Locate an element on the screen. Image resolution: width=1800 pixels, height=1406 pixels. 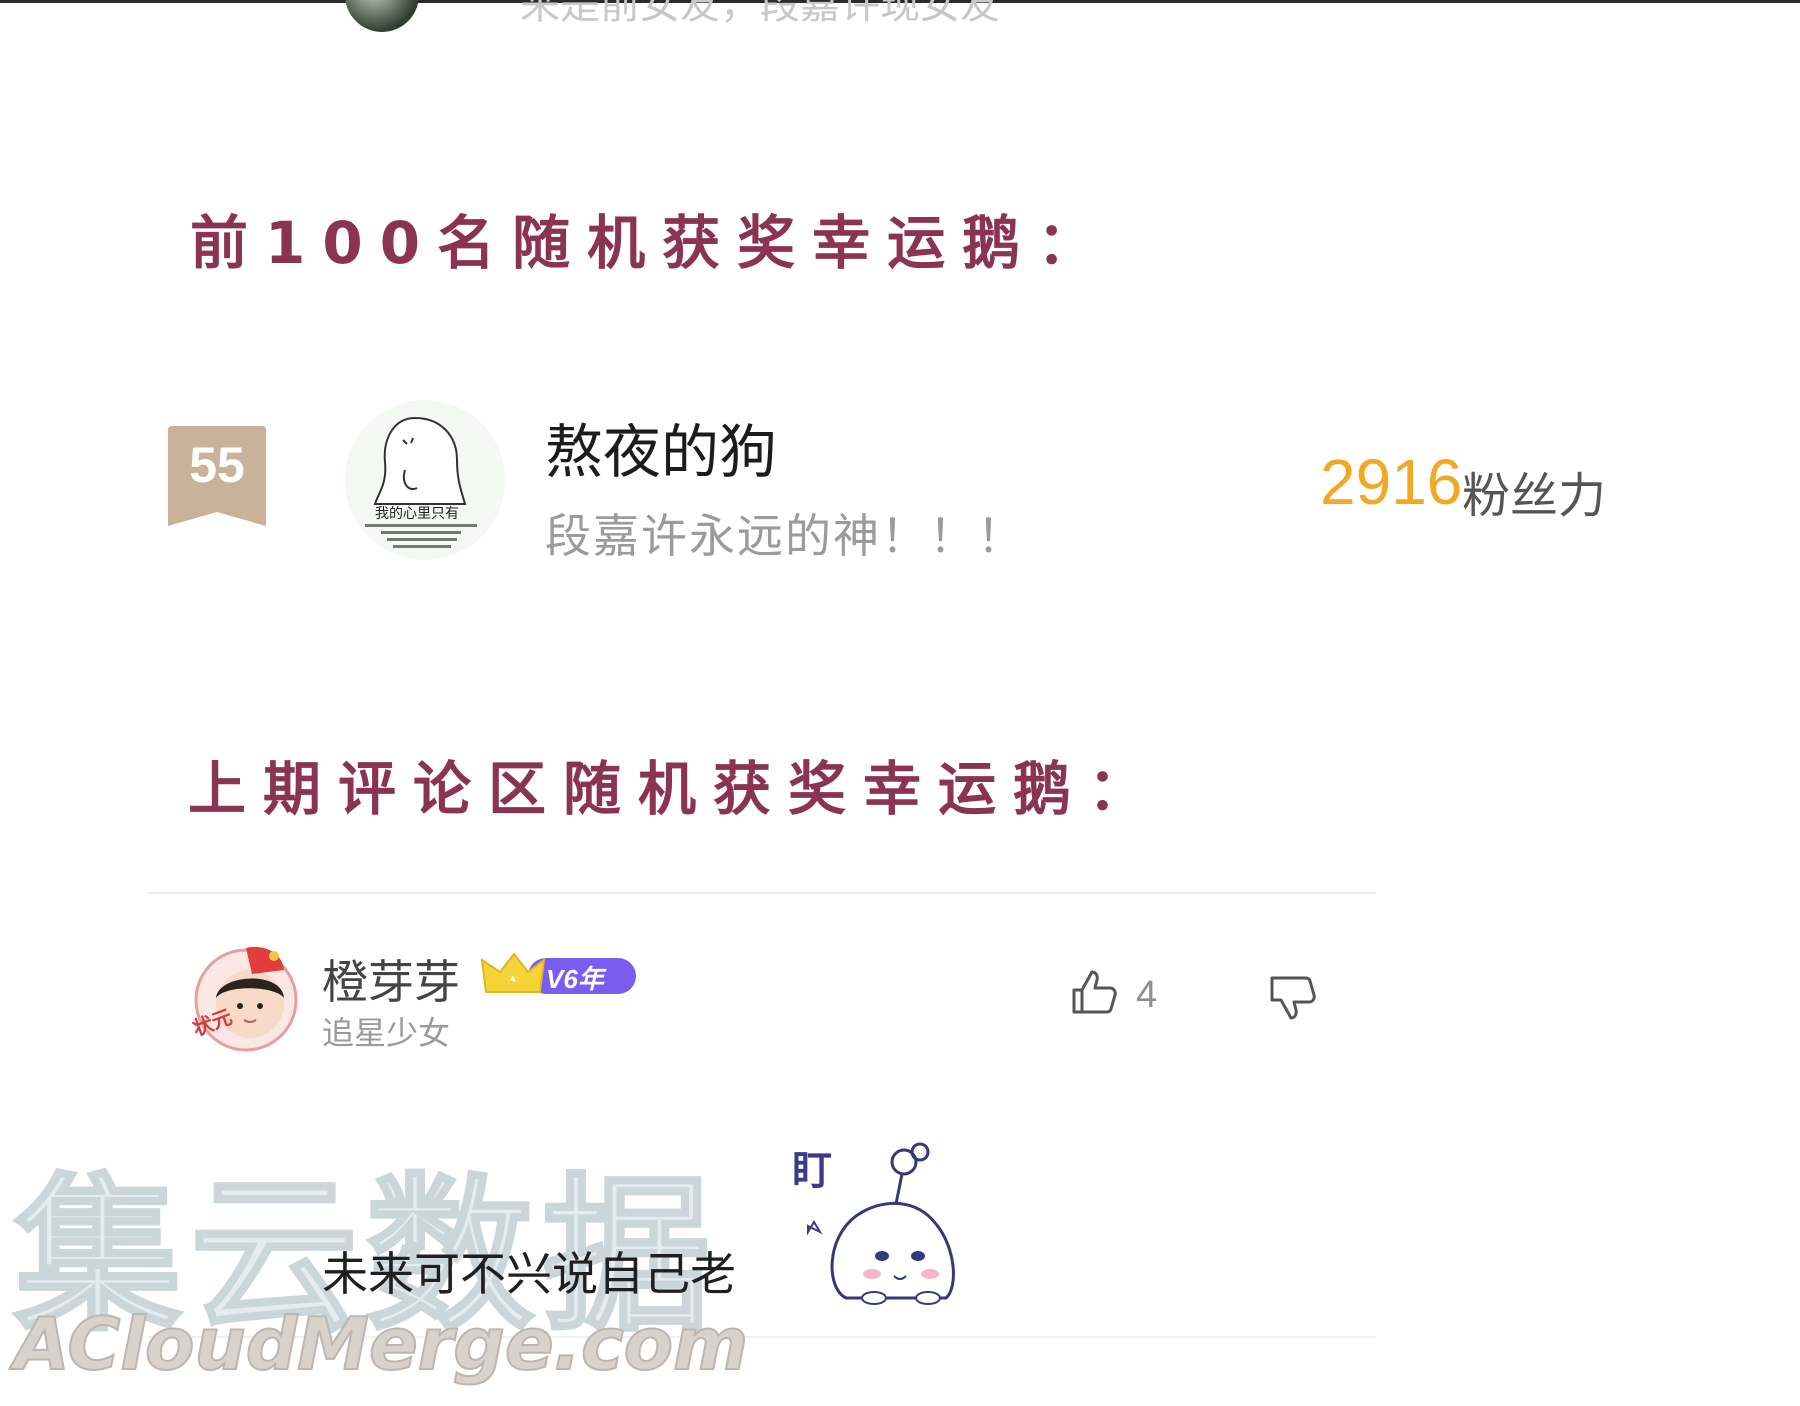
previous-comment-text: 来是前女友，段嘉许现女友 is located at coordinates (760, 14).